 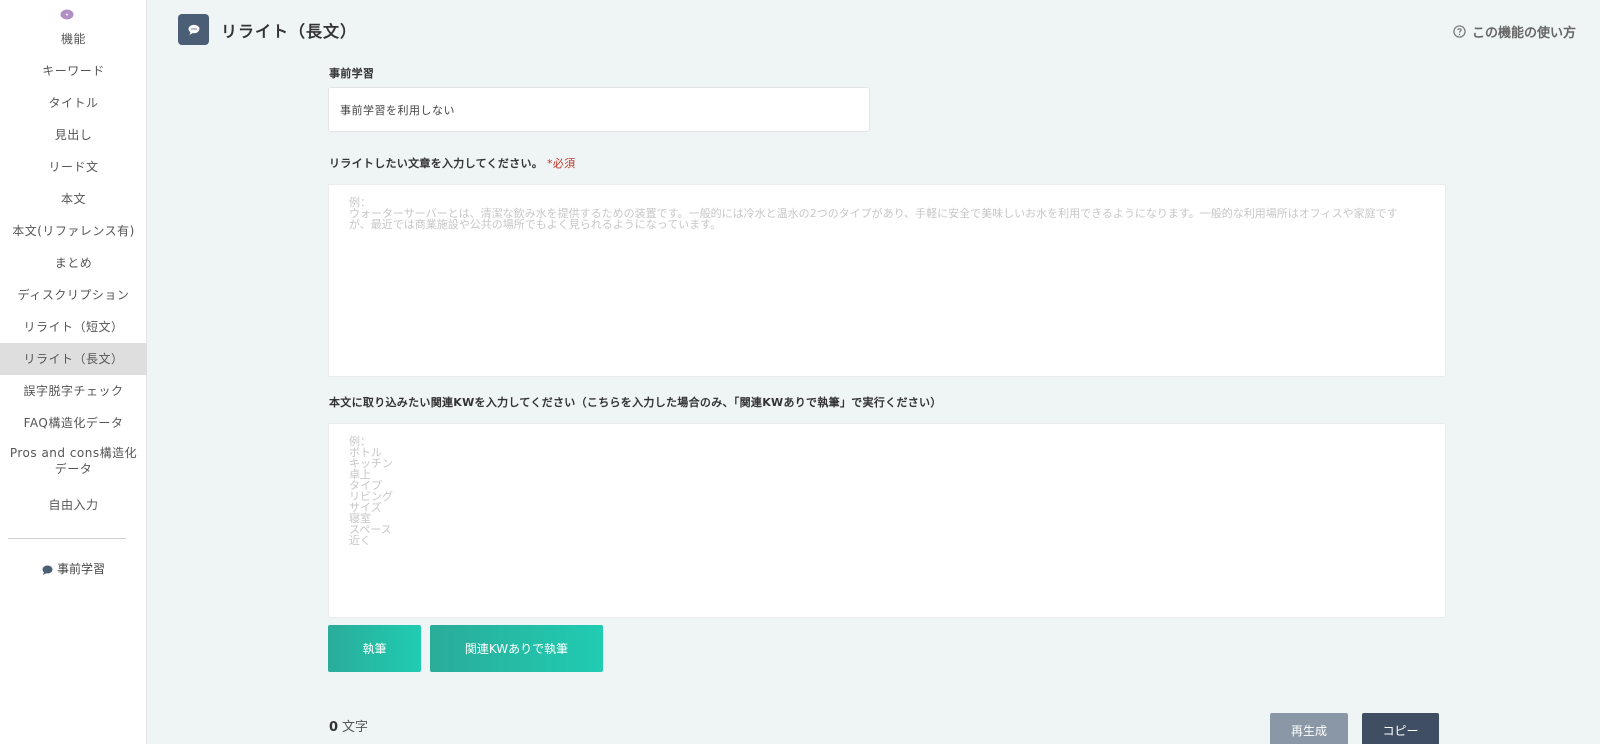 I want to click on sidebar-item: 機能, so click(x=73, y=39).